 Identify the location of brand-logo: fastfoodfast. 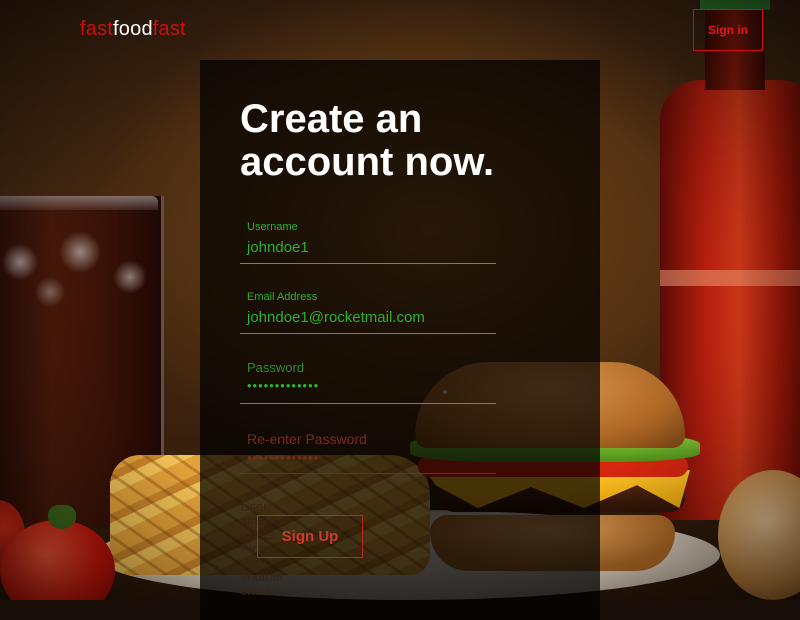
(133, 29).